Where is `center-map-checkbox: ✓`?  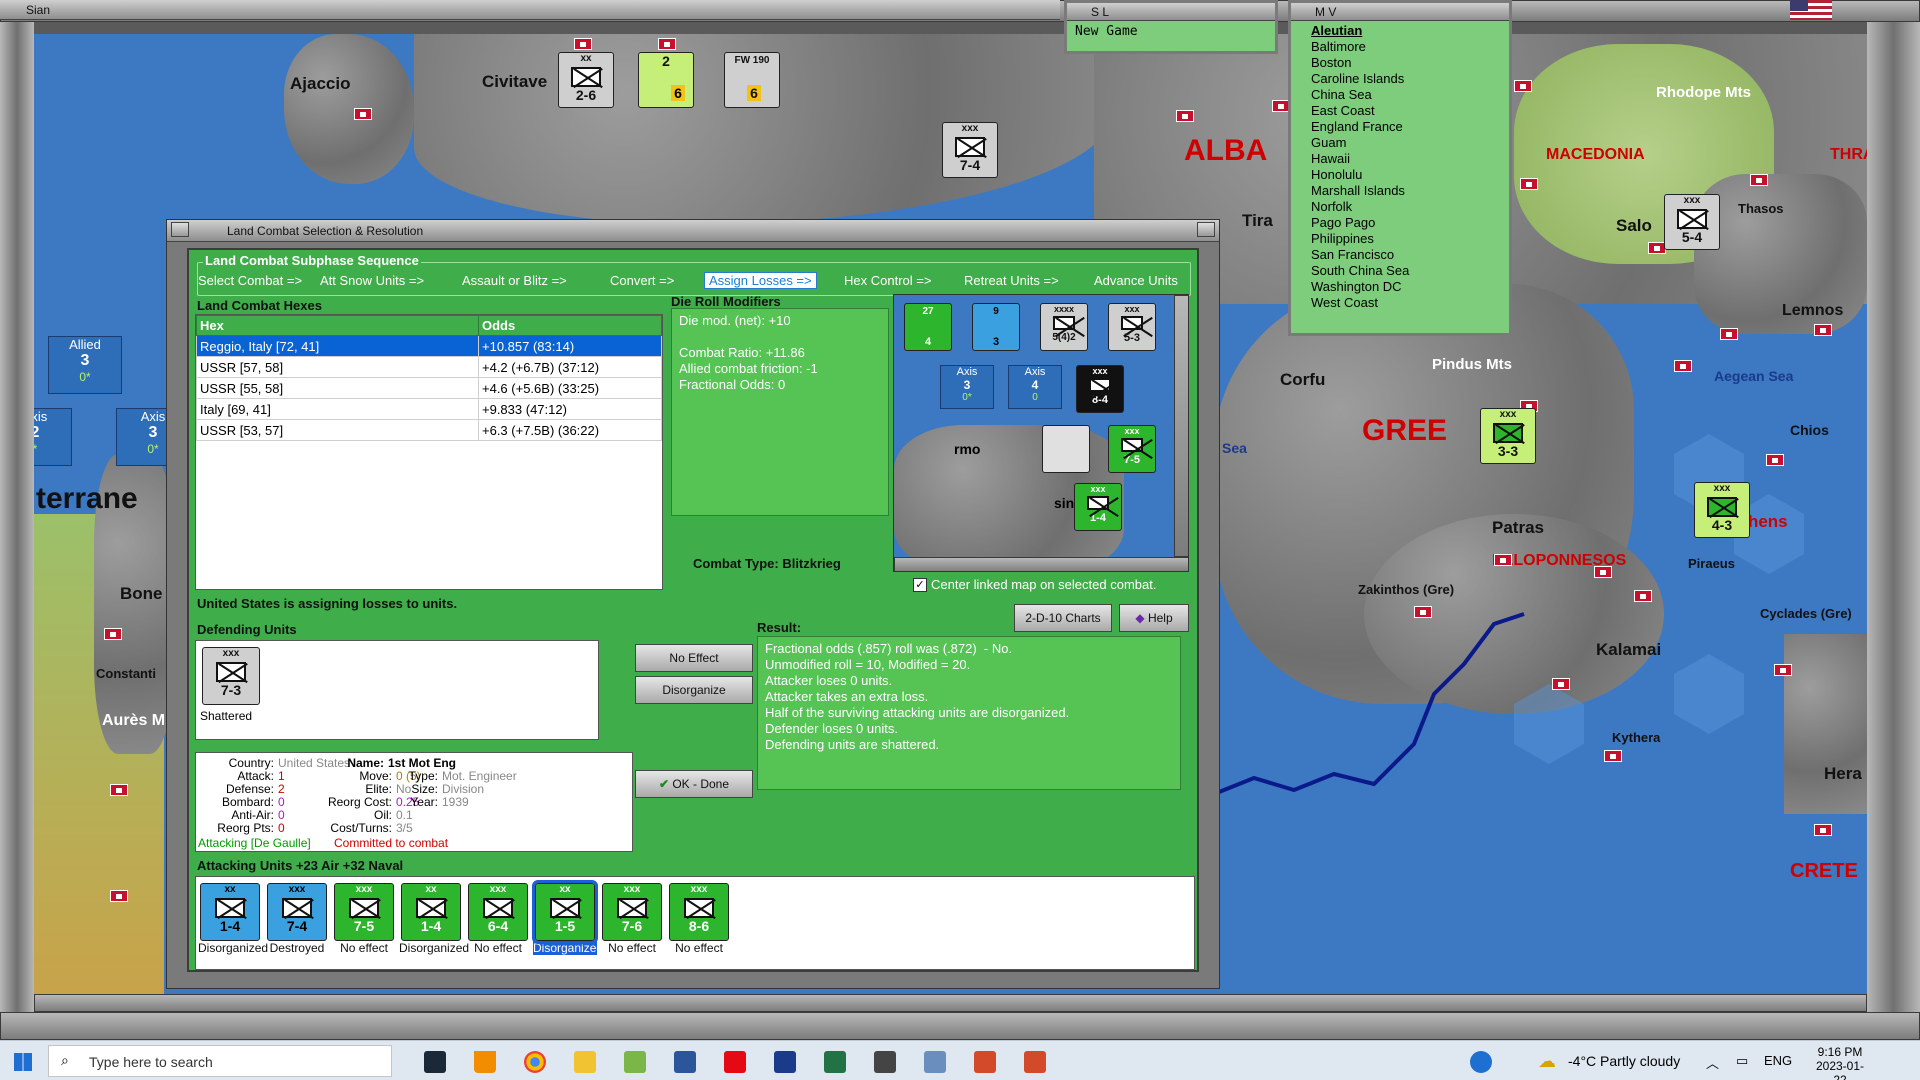 center-map-checkbox: ✓ is located at coordinates (920, 585).